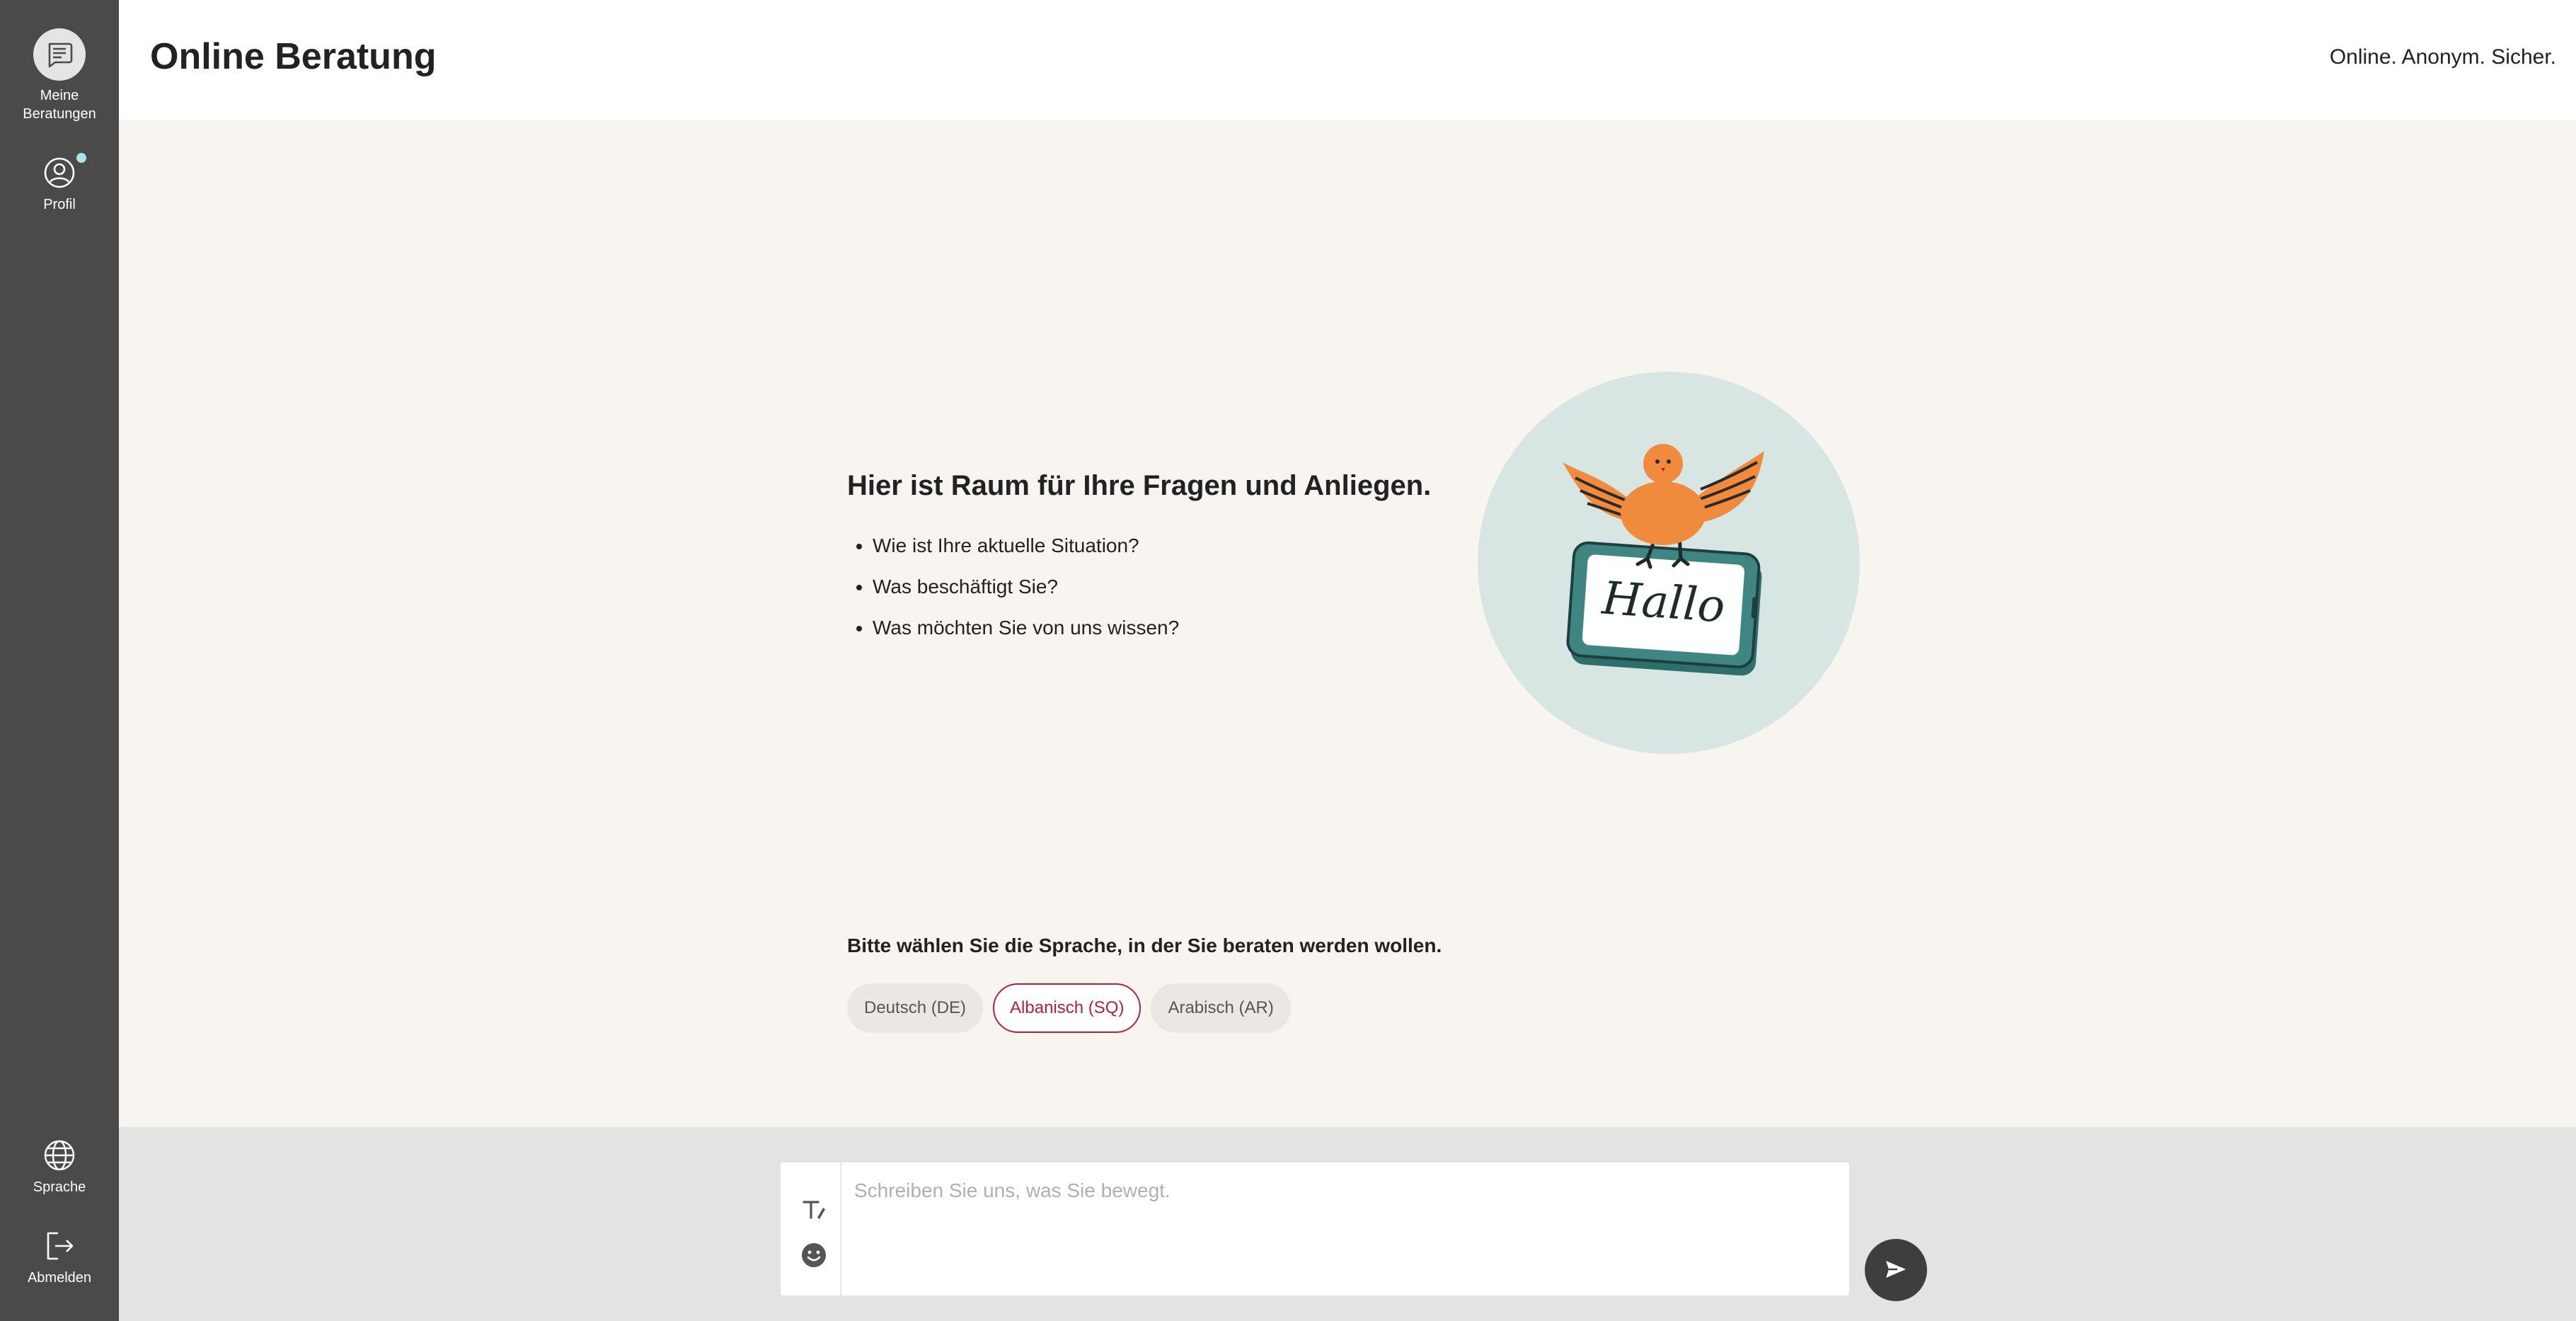 Image resolution: width=2576 pixels, height=1321 pixels. Describe the element at coordinates (60, 1187) in the screenshot. I see `sidebar-item-label: Sprache` at that location.